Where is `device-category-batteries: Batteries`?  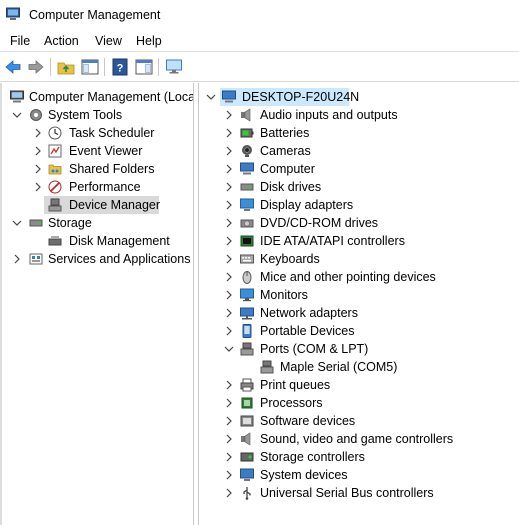 device-category-batteries: Batteries is located at coordinates (356, 133).